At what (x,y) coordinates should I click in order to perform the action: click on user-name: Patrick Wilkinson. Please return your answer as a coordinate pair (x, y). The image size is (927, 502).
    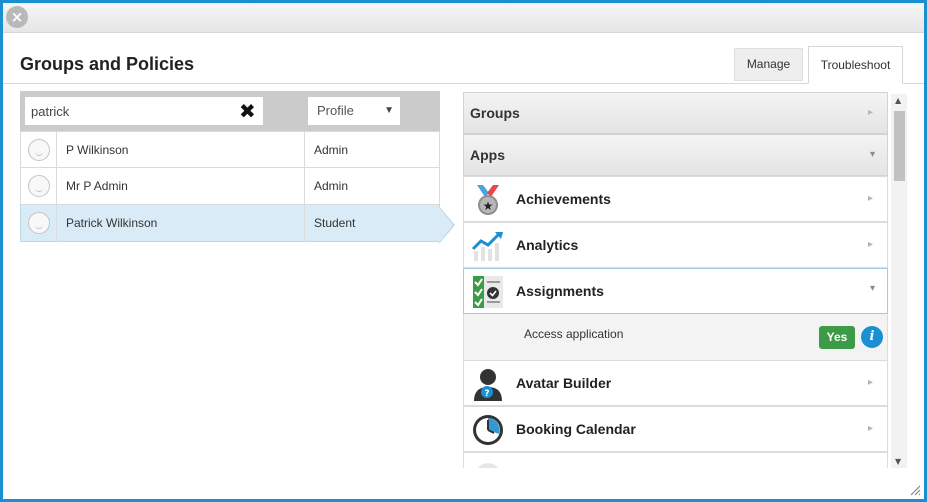
    Looking at the image, I should click on (112, 223).